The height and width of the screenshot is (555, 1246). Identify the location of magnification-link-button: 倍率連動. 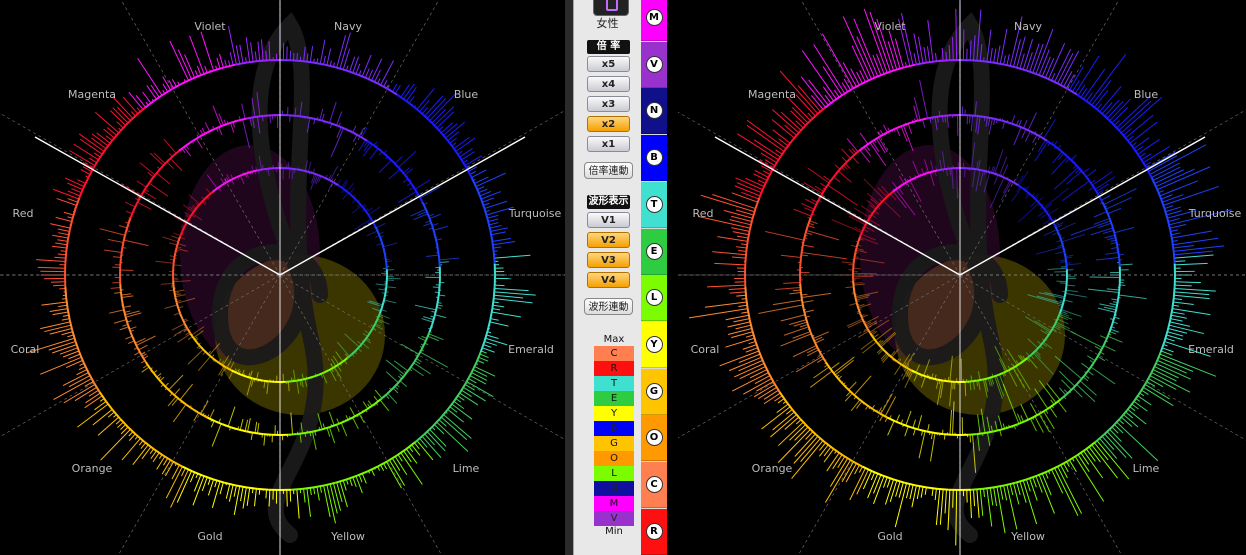
(608, 170).